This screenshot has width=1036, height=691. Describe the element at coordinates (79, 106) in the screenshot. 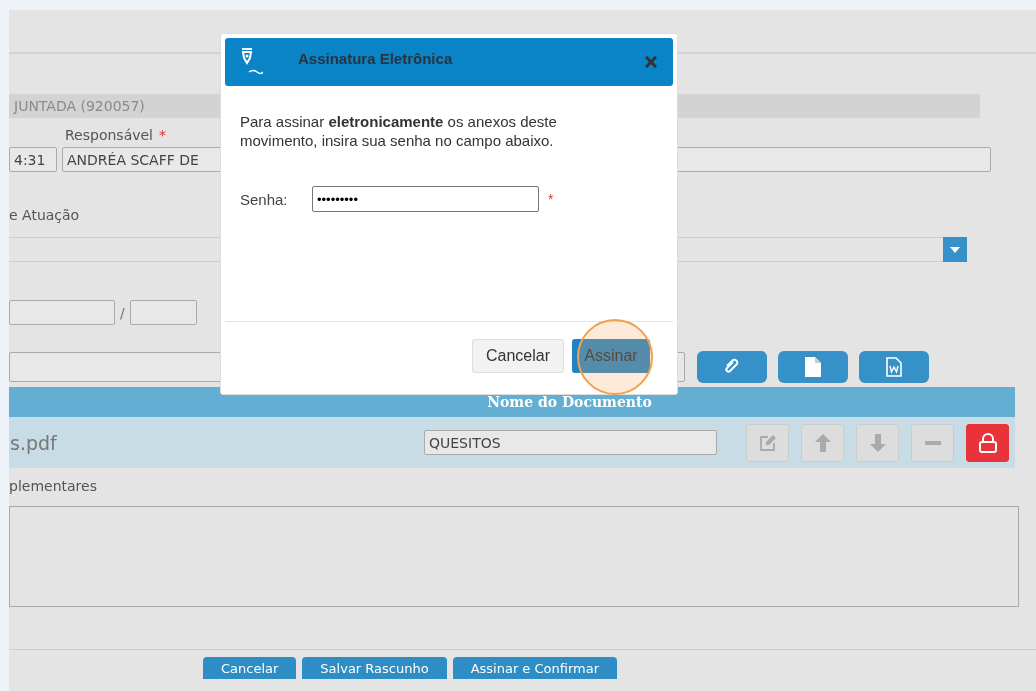

I see `section-title: JUNTADA (920057)` at that location.